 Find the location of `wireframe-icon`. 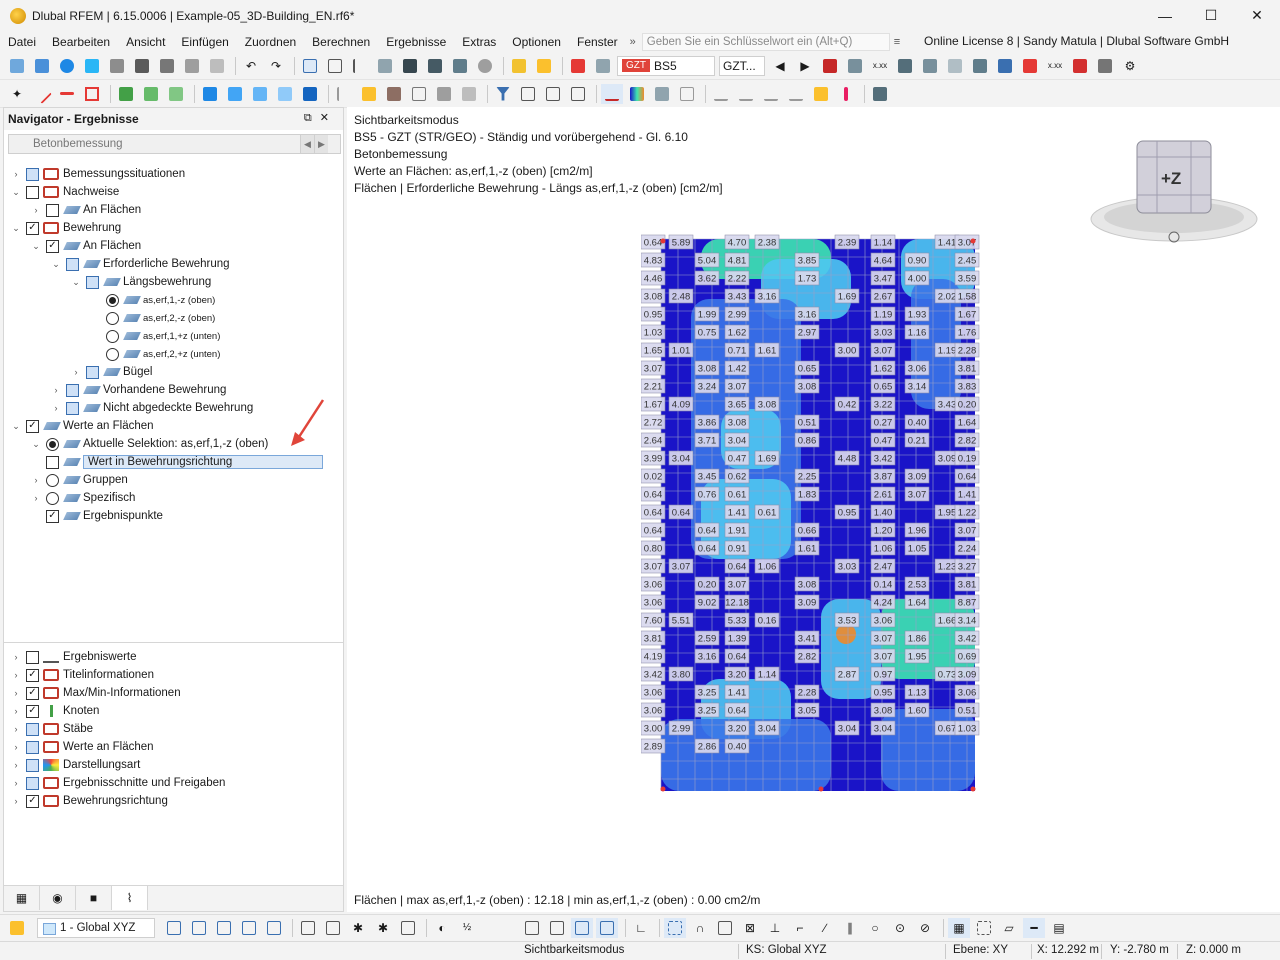

wireframe-icon is located at coordinates (687, 94).